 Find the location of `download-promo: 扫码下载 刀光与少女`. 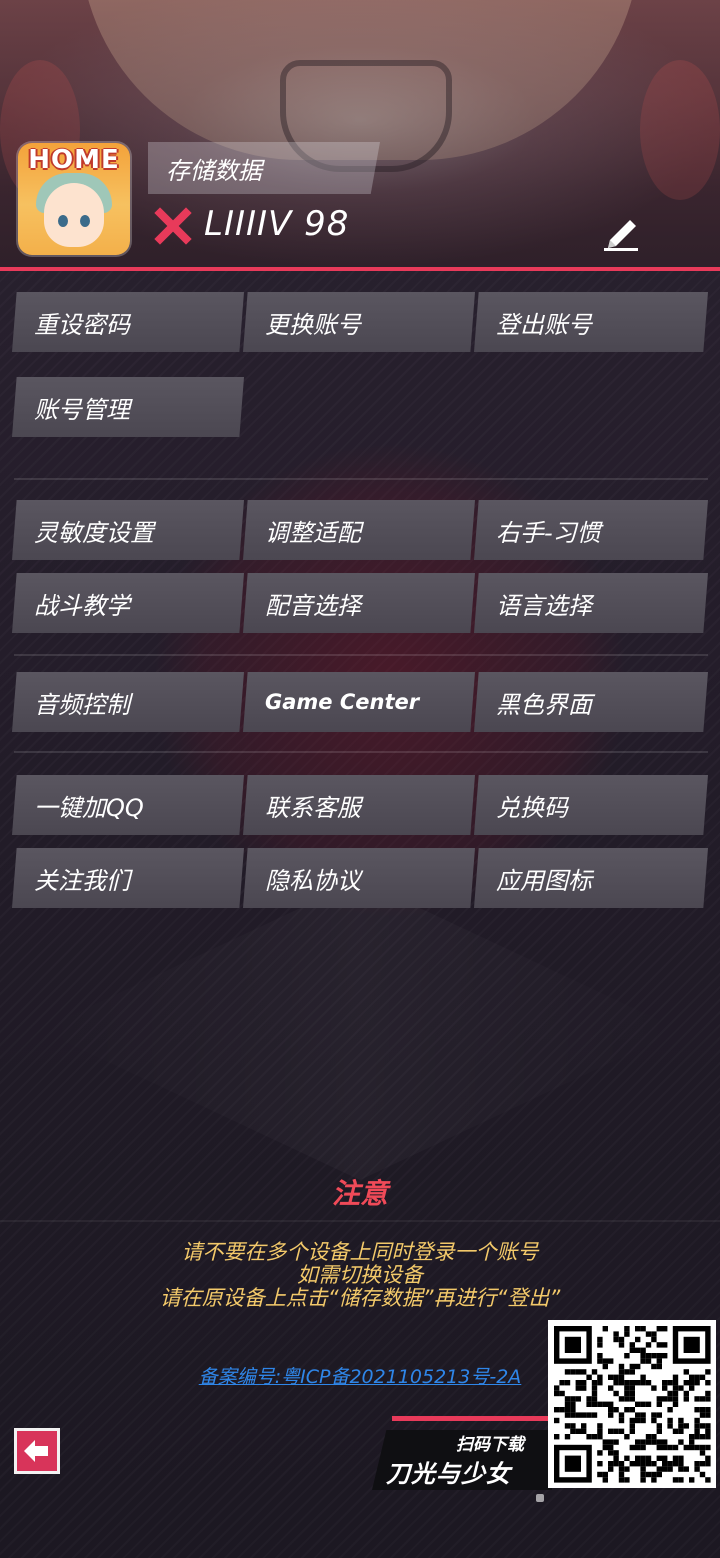

download-promo: 扫码下载 刀光与少女 is located at coordinates (462, 1452).